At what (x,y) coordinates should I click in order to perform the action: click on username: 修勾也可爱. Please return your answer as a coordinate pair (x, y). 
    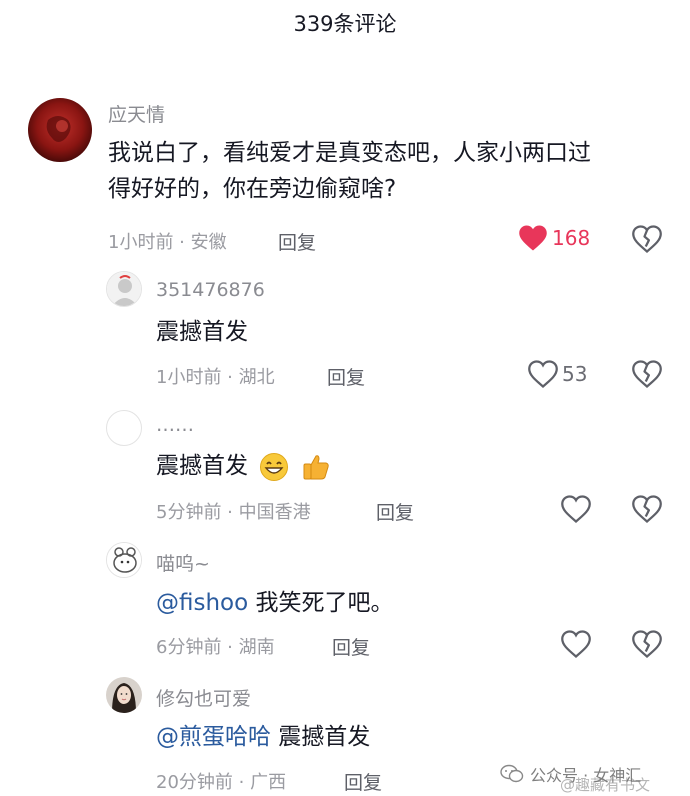
    Looking at the image, I should click on (203, 697).